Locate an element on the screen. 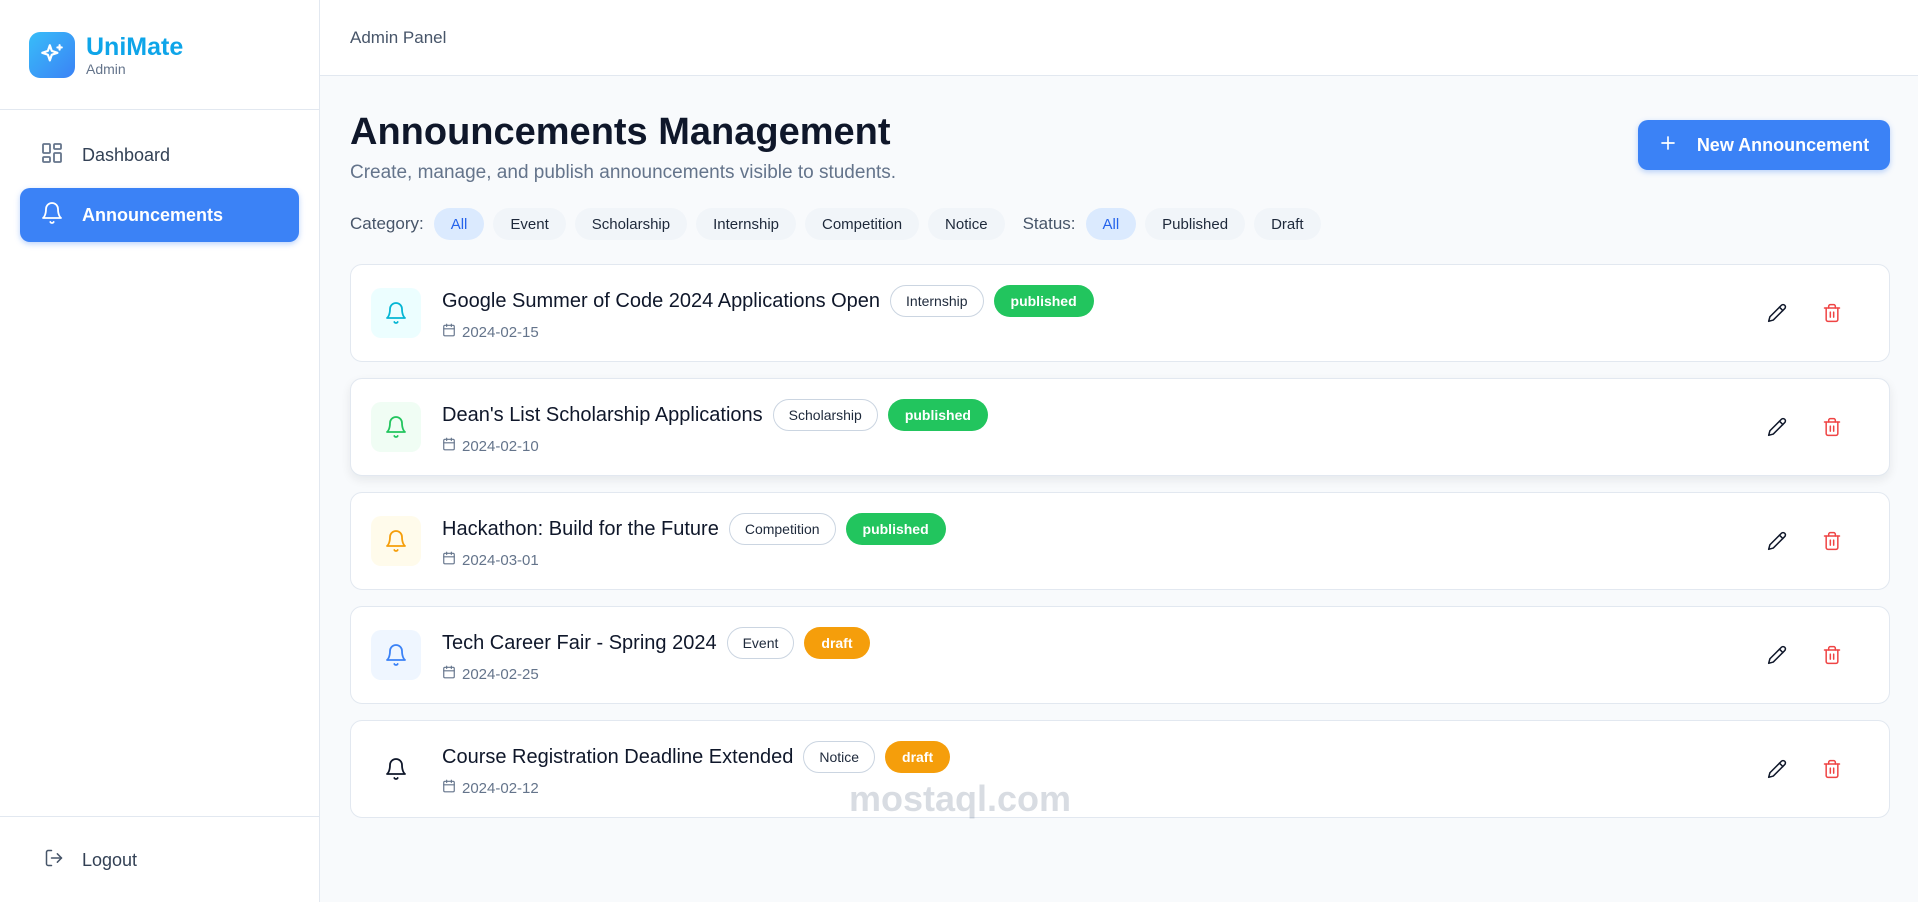 This screenshot has height=902, width=1918. brand-subtitle: Admin is located at coordinates (106, 68).